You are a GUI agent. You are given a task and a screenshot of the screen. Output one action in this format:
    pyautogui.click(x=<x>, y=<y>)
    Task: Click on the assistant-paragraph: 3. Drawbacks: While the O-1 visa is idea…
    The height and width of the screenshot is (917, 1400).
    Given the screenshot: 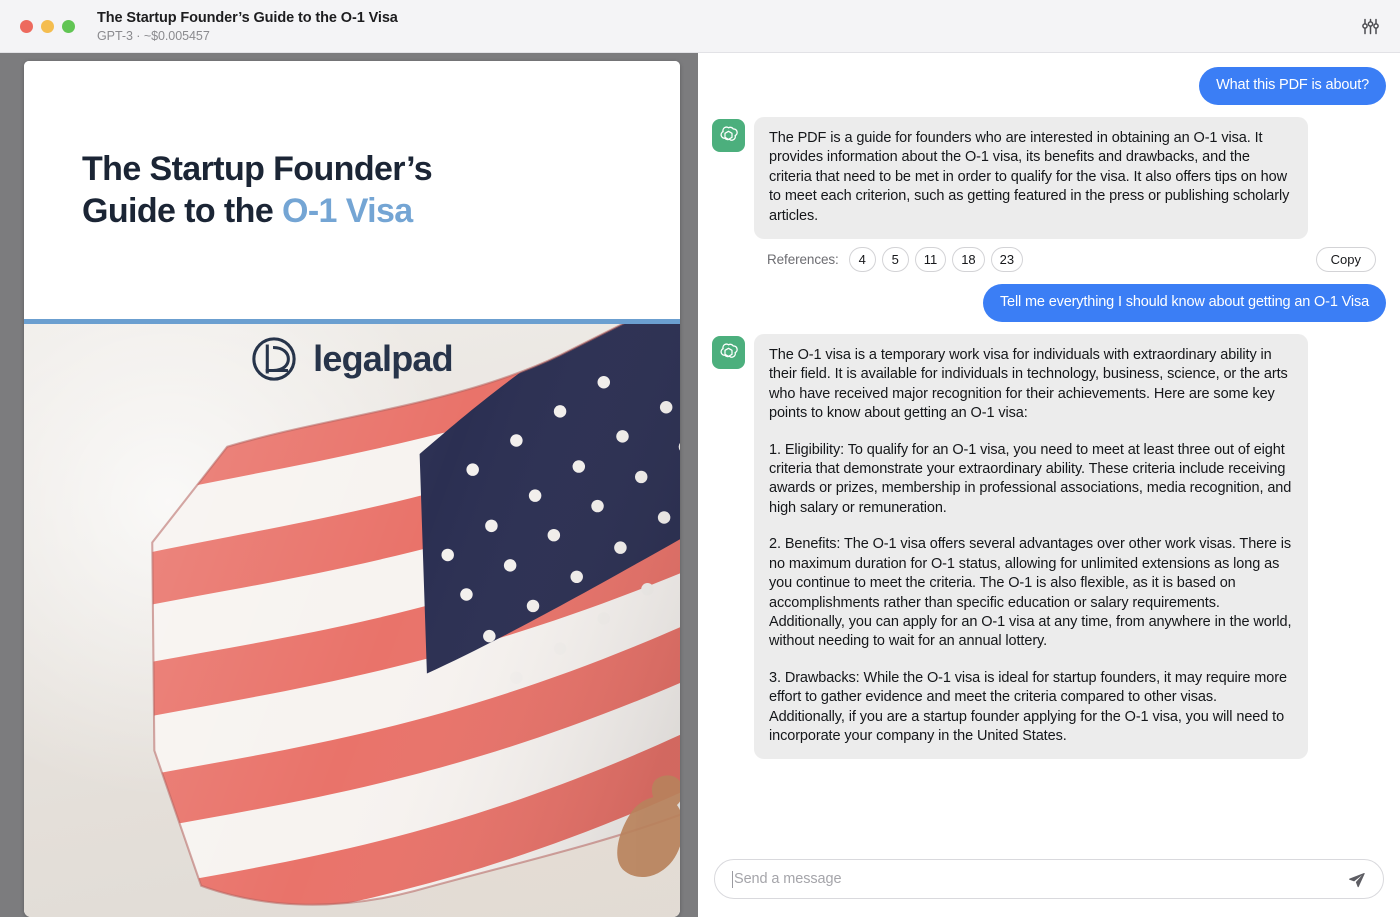 What is the action you would take?
    pyautogui.click(x=1028, y=706)
    